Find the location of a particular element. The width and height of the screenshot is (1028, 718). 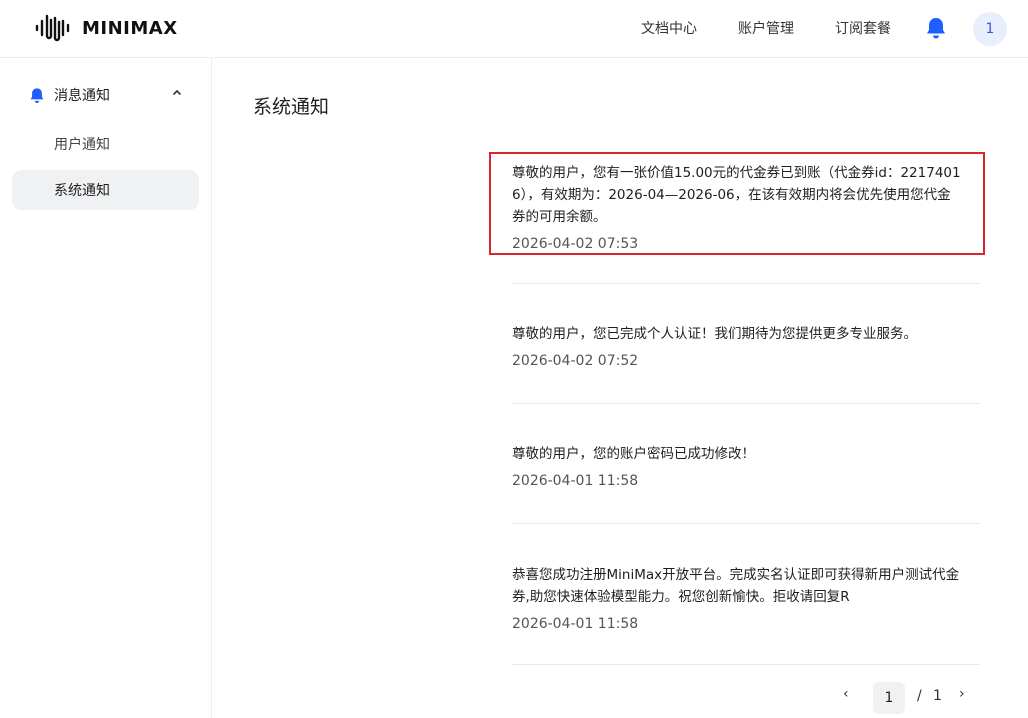

sidebar-item-system-notices: 系统通知 is located at coordinates (105, 190).